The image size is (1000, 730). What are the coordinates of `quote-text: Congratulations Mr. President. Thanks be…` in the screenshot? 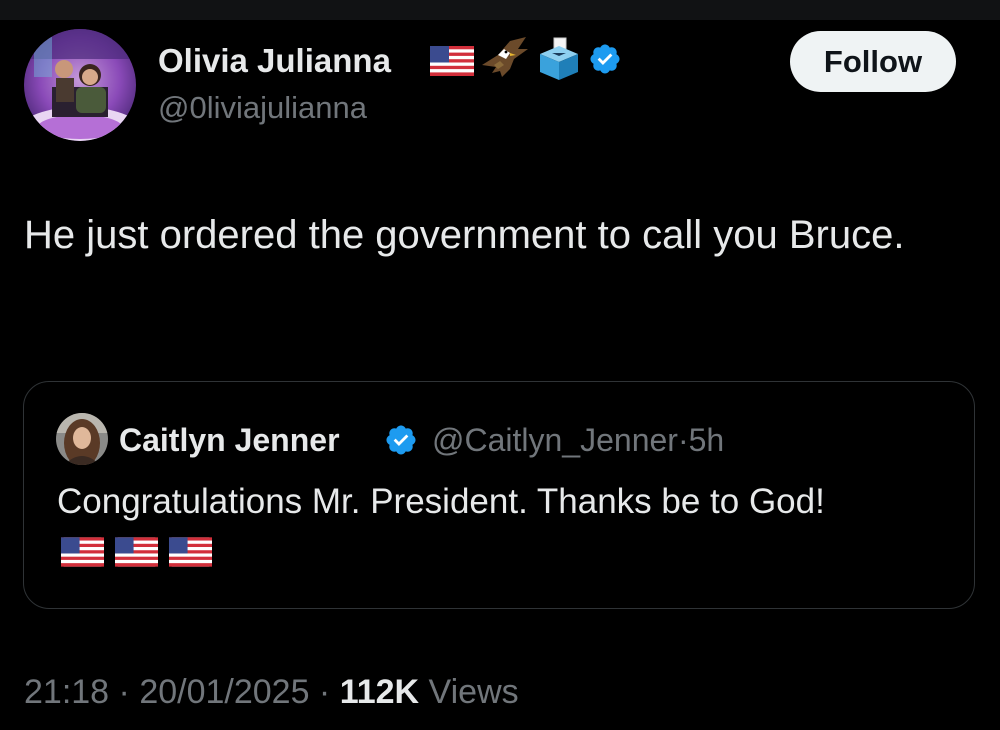 It's located at (441, 501).